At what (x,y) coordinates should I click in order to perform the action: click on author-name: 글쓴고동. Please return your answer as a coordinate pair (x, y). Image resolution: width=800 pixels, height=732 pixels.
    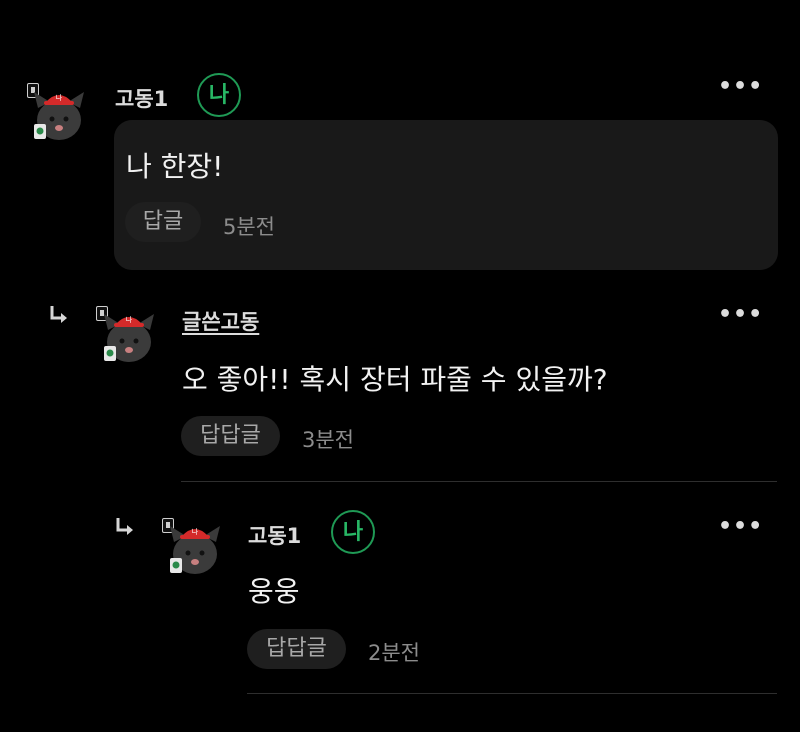
    Looking at the image, I should click on (220, 321).